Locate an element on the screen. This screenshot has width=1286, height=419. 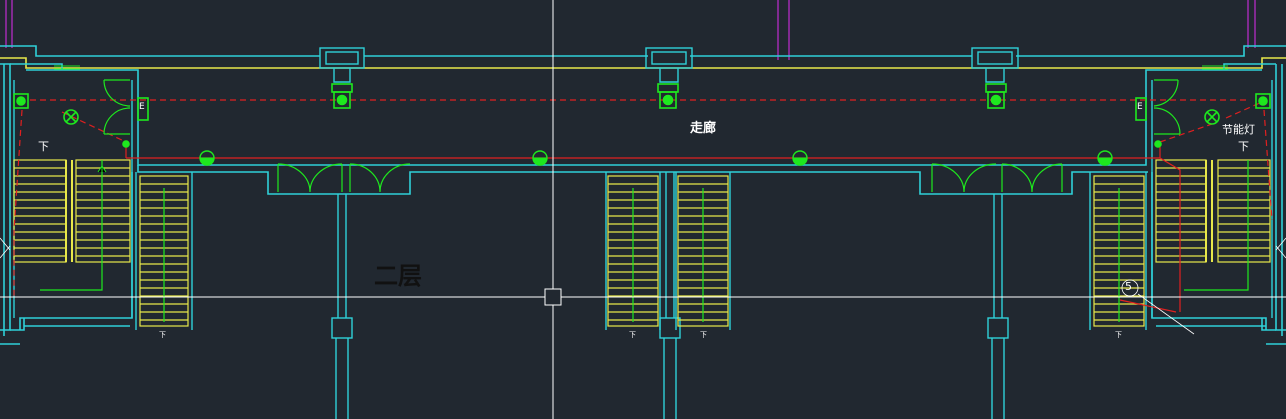
exit-mark-left: E is located at coordinates (142, 107).